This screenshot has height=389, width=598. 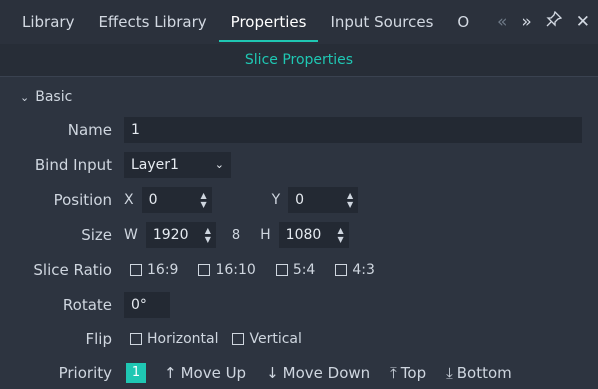 I want to click on tab-input-sources: Input Sources, so click(x=381, y=22).